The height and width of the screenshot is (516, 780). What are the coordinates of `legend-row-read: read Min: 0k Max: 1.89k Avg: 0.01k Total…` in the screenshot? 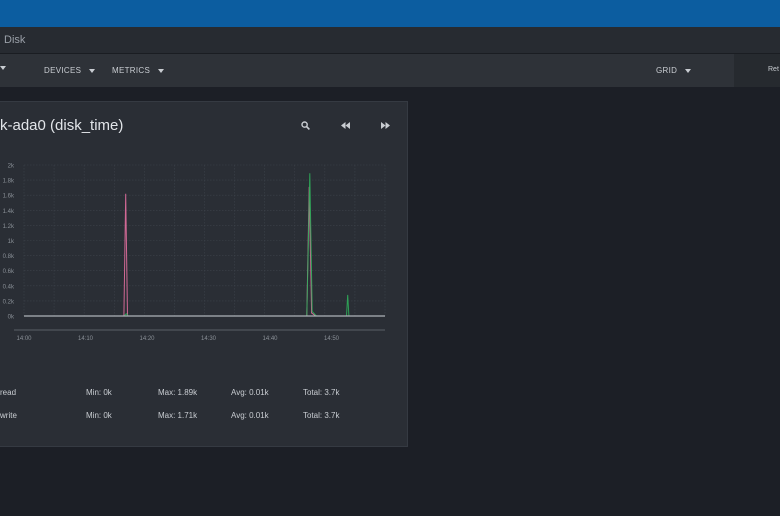 It's located at (204, 395).